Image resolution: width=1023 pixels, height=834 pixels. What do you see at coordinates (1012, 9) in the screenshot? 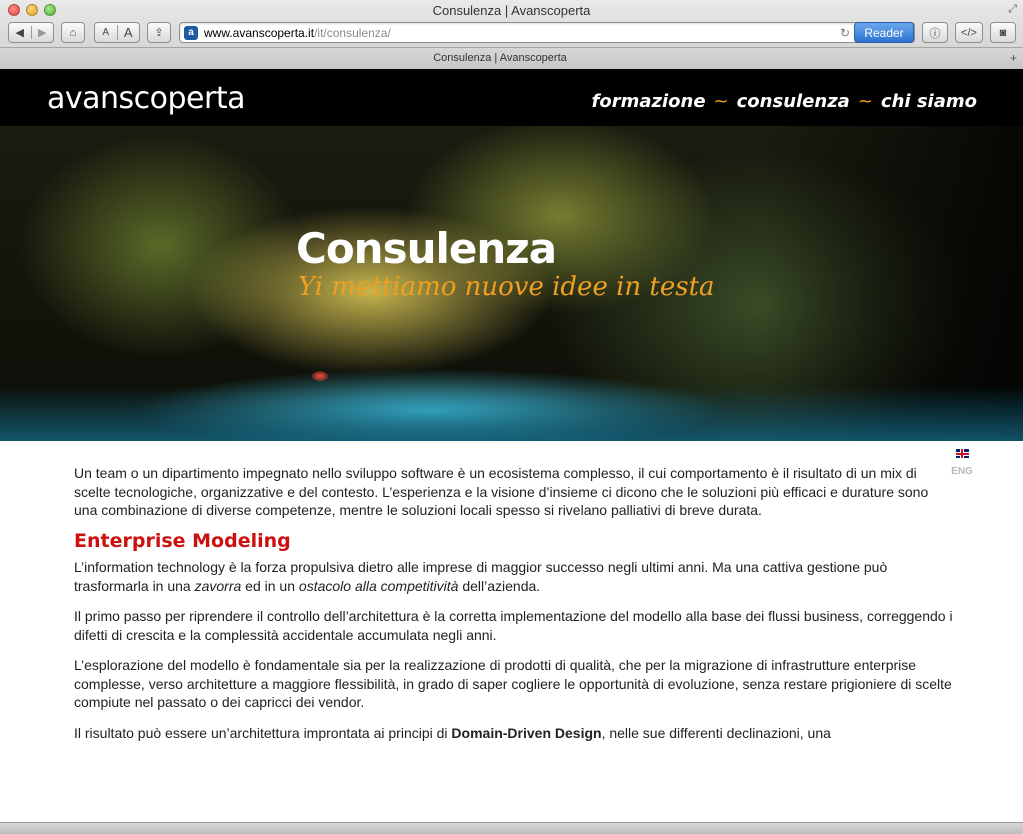
I see `fullscreen-icon: ⤢` at bounding box center [1012, 9].